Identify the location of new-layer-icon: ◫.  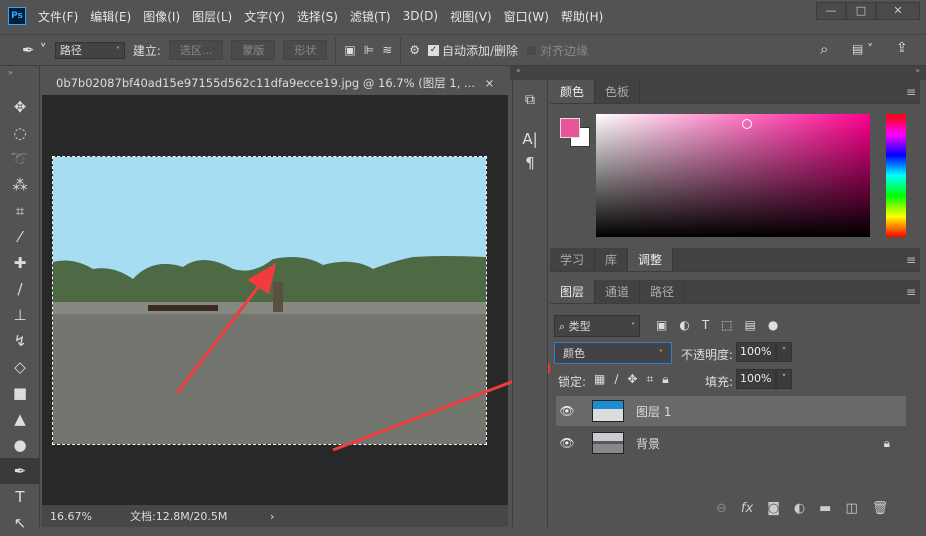
(851, 508).